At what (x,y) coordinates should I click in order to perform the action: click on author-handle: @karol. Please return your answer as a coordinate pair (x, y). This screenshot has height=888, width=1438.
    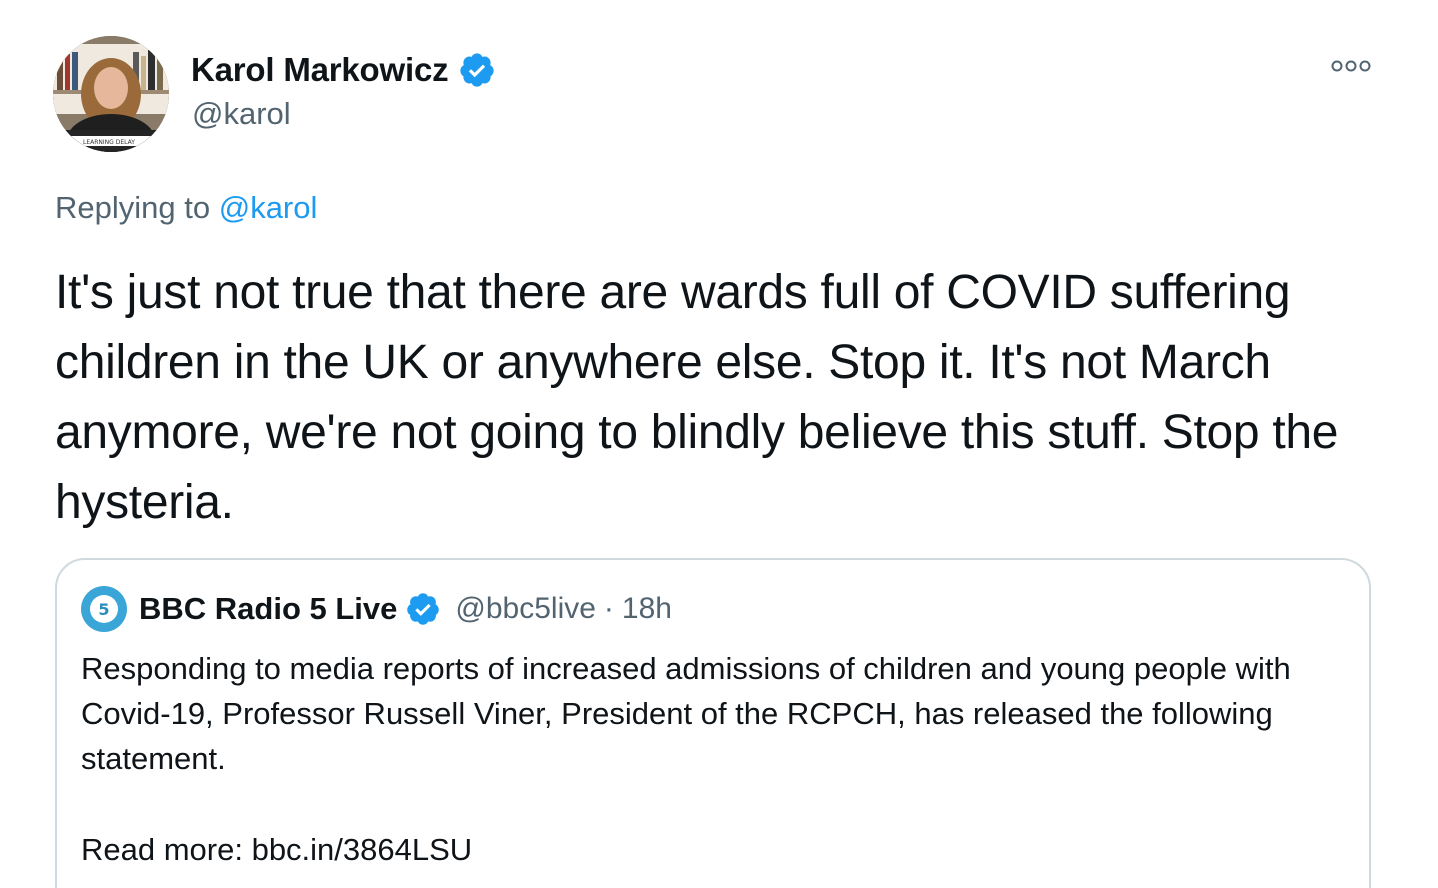
    Looking at the image, I should click on (241, 114).